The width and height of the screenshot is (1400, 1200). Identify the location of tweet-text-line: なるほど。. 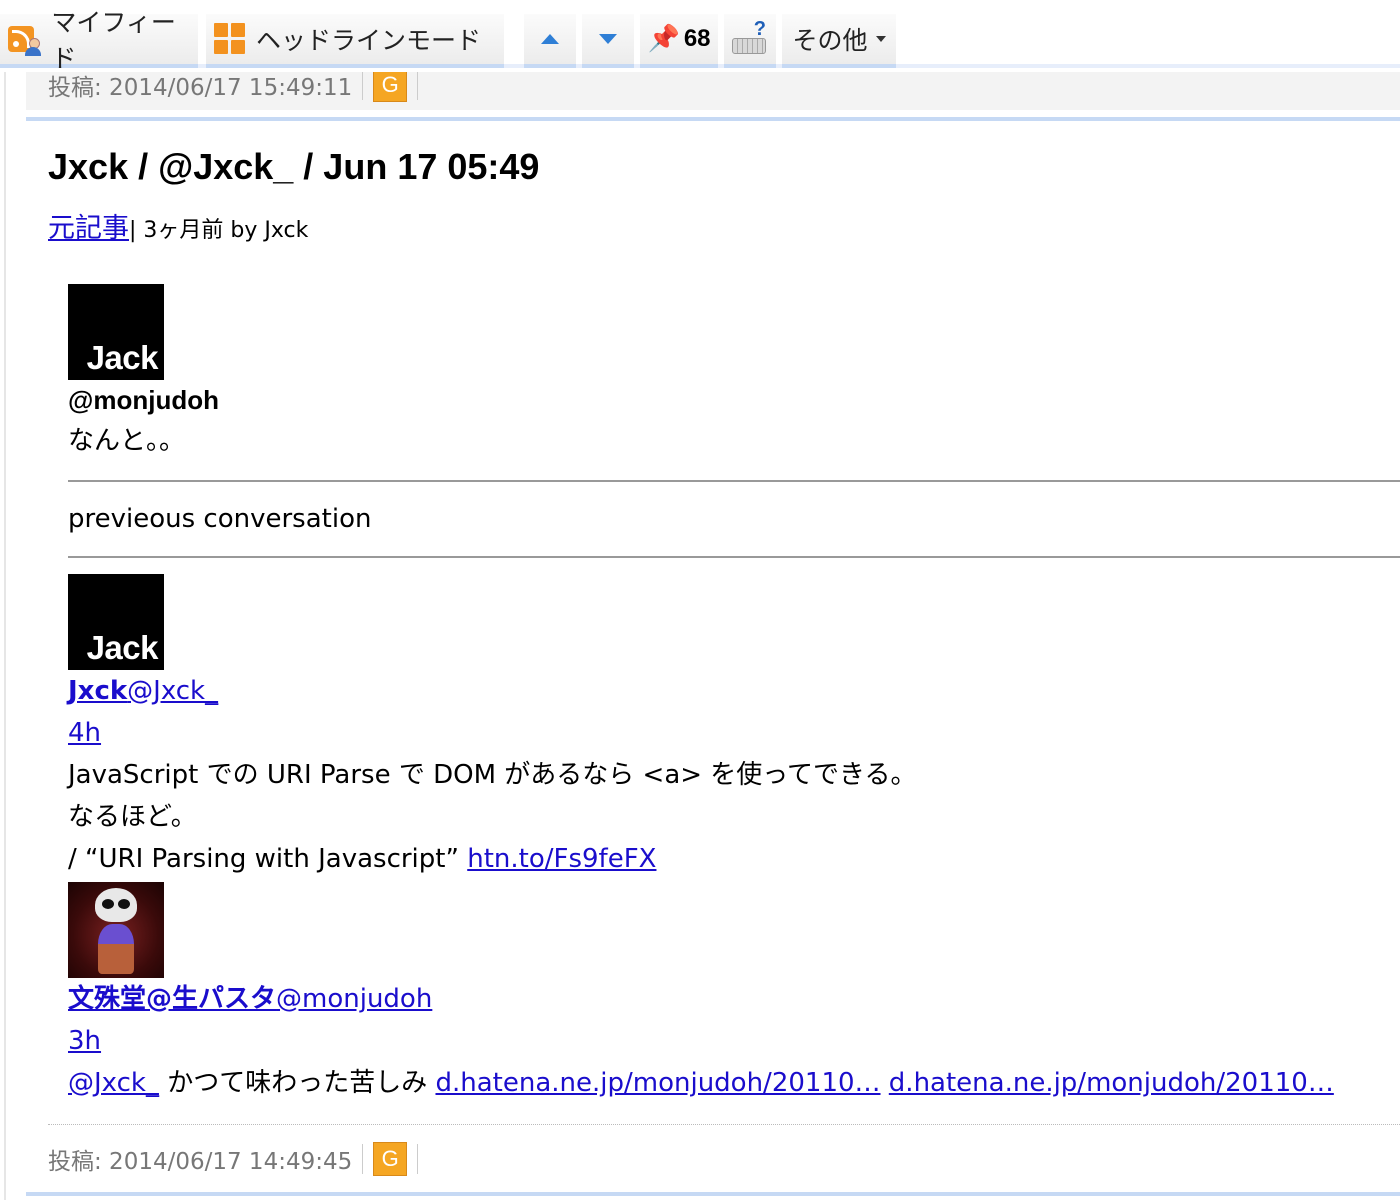
(132, 817).